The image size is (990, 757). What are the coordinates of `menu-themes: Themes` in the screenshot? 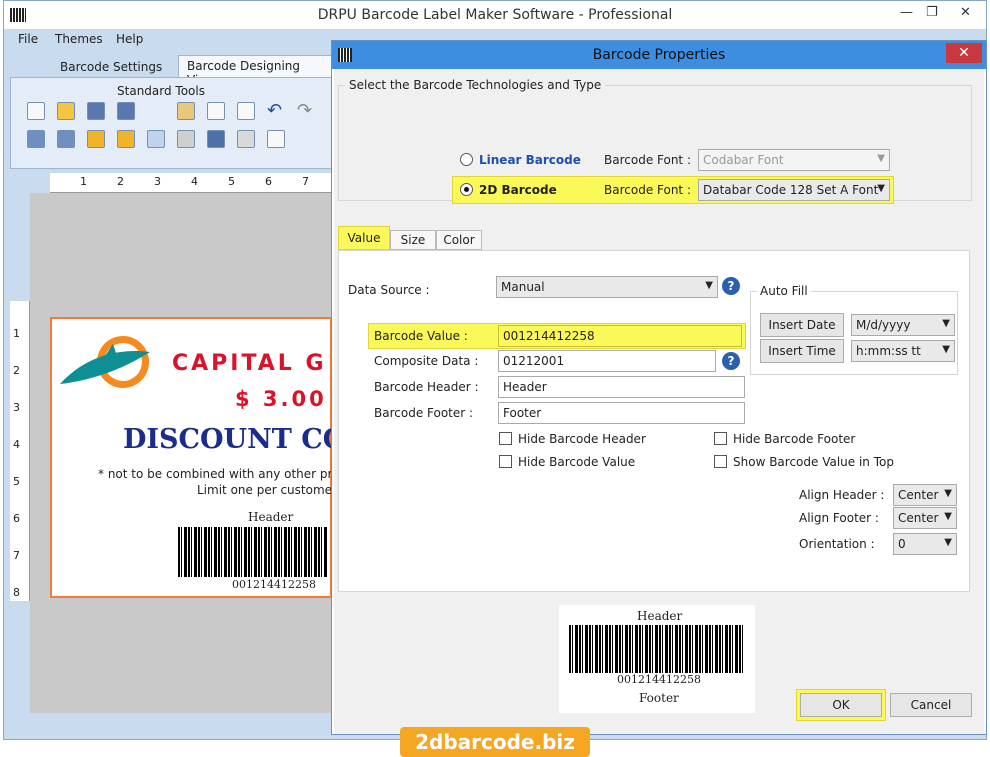 It's located at (79, 39).